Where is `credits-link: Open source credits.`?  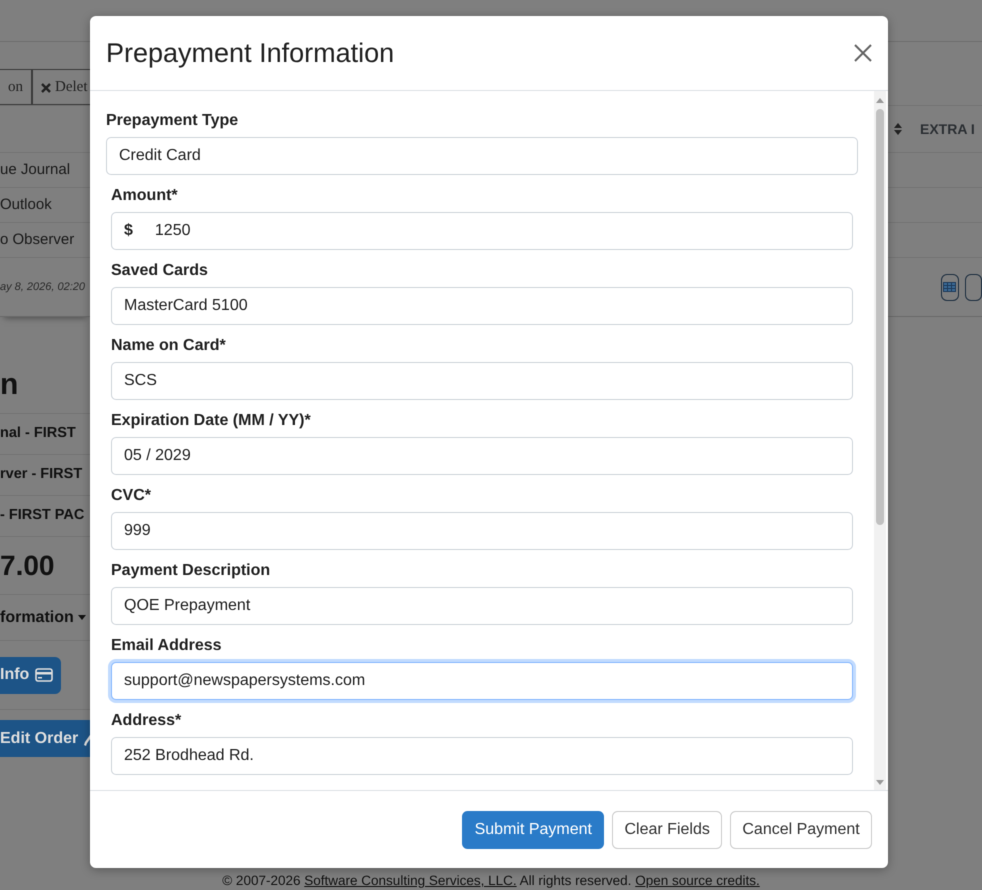
credits-link: Open source credits. is located at coordinates (697, 880).